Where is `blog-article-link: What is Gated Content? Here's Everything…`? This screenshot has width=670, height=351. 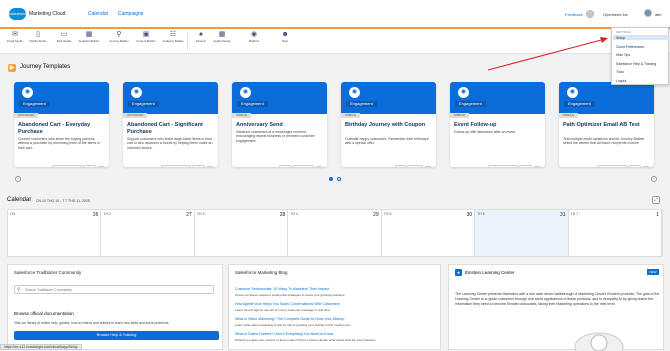
blog-article-link: What is Gated Content? Here's Everything… is located at coordinates (284, 334).